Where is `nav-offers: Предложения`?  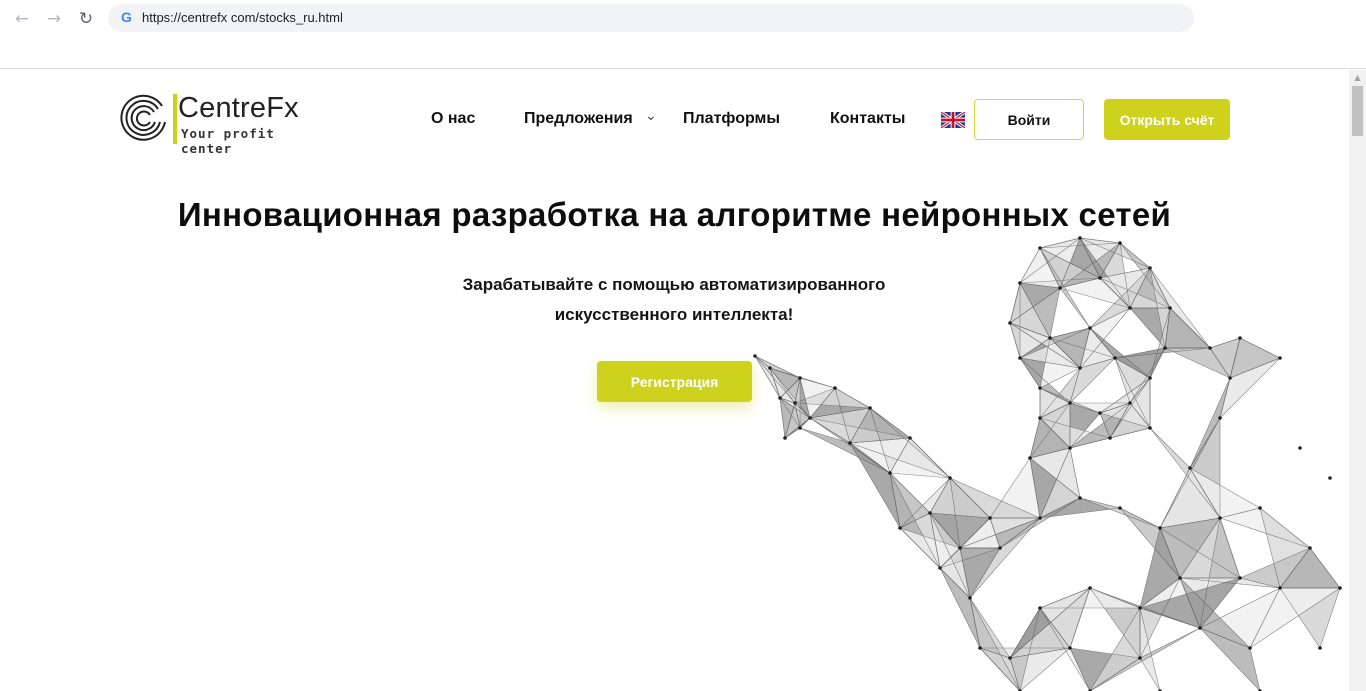
nav-offers: Предложения is located at coordinates (578, 119).